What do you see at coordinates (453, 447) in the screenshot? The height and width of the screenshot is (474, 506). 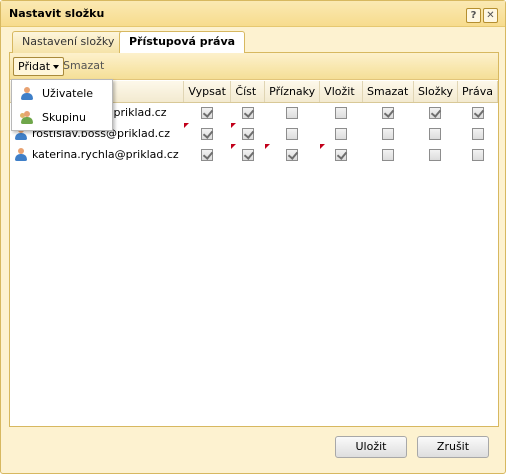 I see `cancel-button: Zrušit` at bounding box center [453, 447].